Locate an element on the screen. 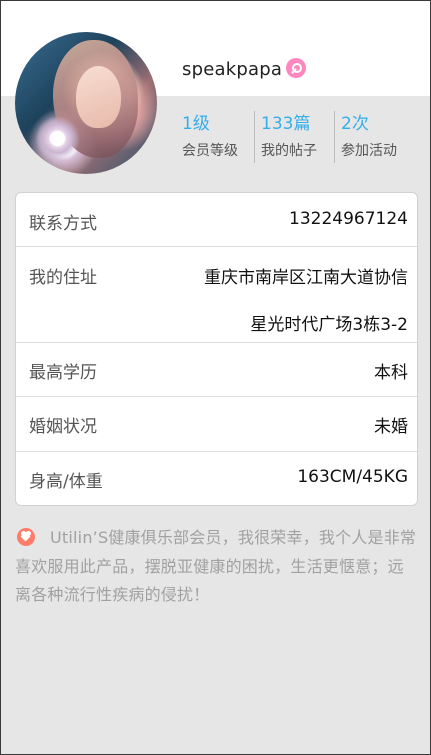 Image resolution: width=431 pixels, height=755 pixels. address-label: 我的住址 is located at coordinates (63, 278).